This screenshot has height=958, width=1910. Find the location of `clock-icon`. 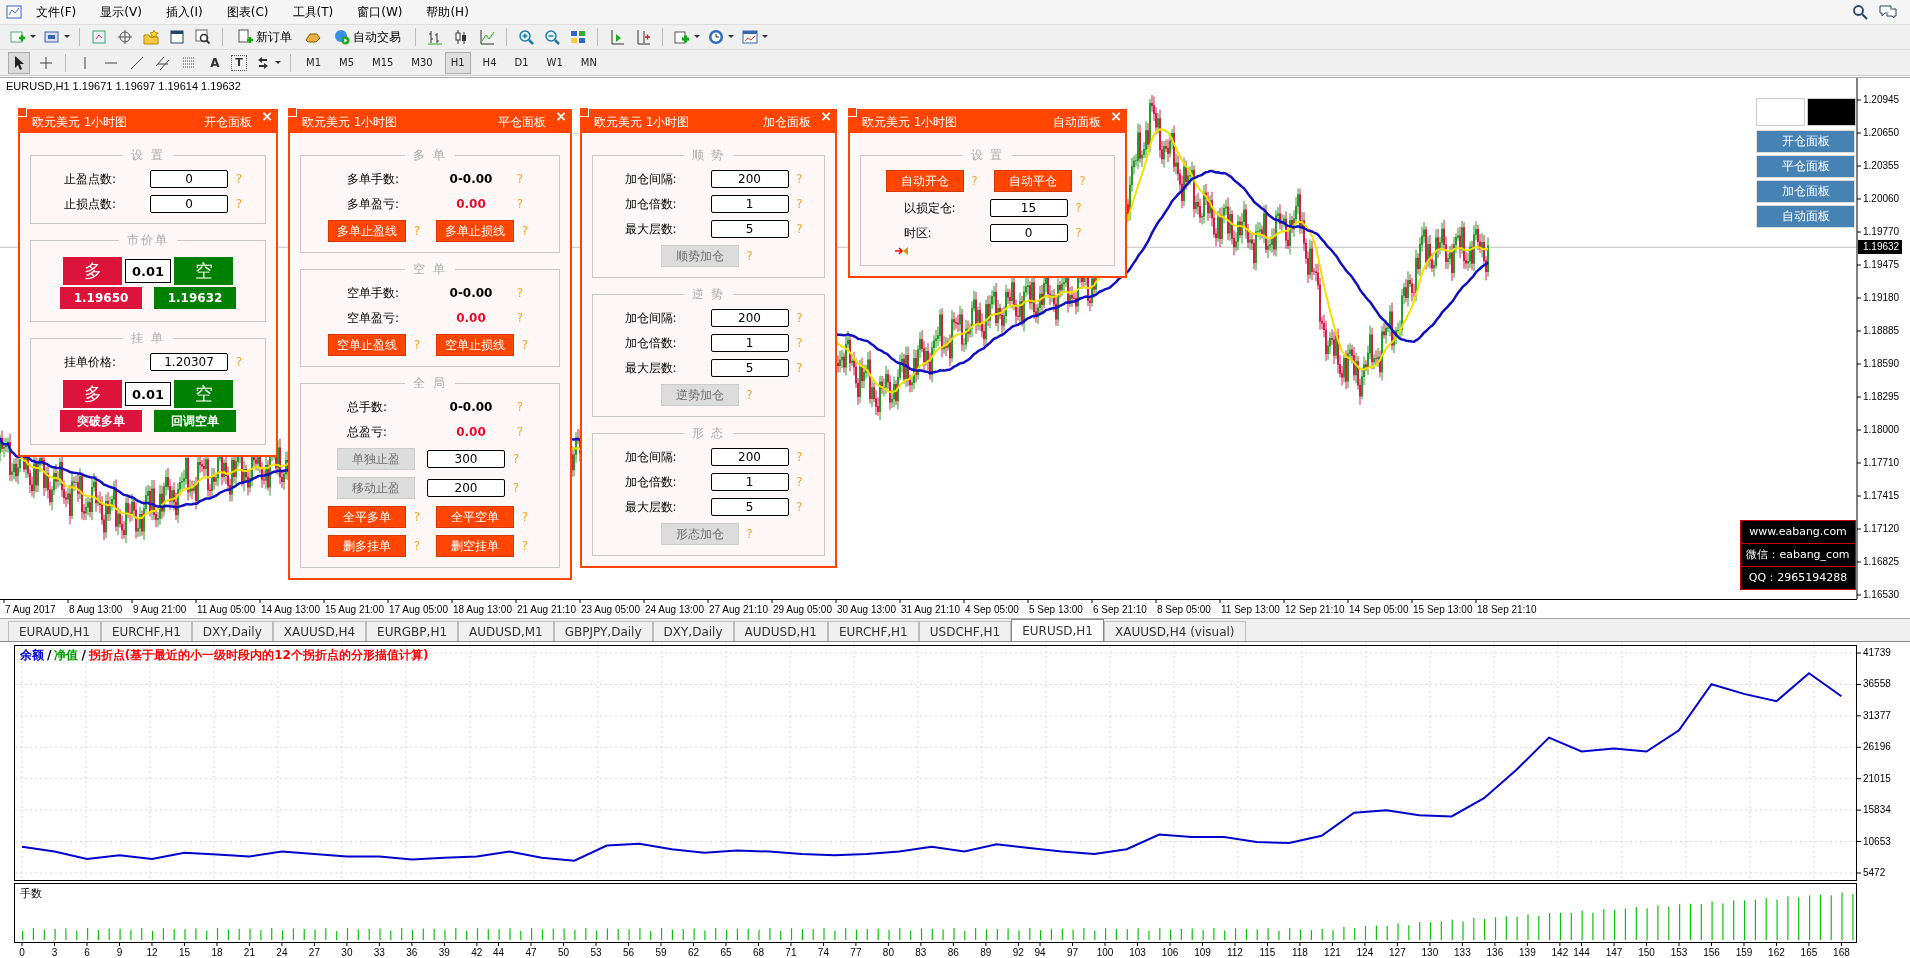

clock-icon is located at coordinates (716, 37).